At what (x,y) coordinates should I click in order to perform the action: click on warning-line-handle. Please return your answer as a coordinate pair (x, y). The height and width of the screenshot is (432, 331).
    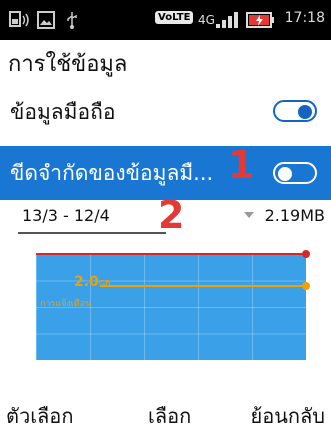
    Looking at the image, I should click on (306, 286).